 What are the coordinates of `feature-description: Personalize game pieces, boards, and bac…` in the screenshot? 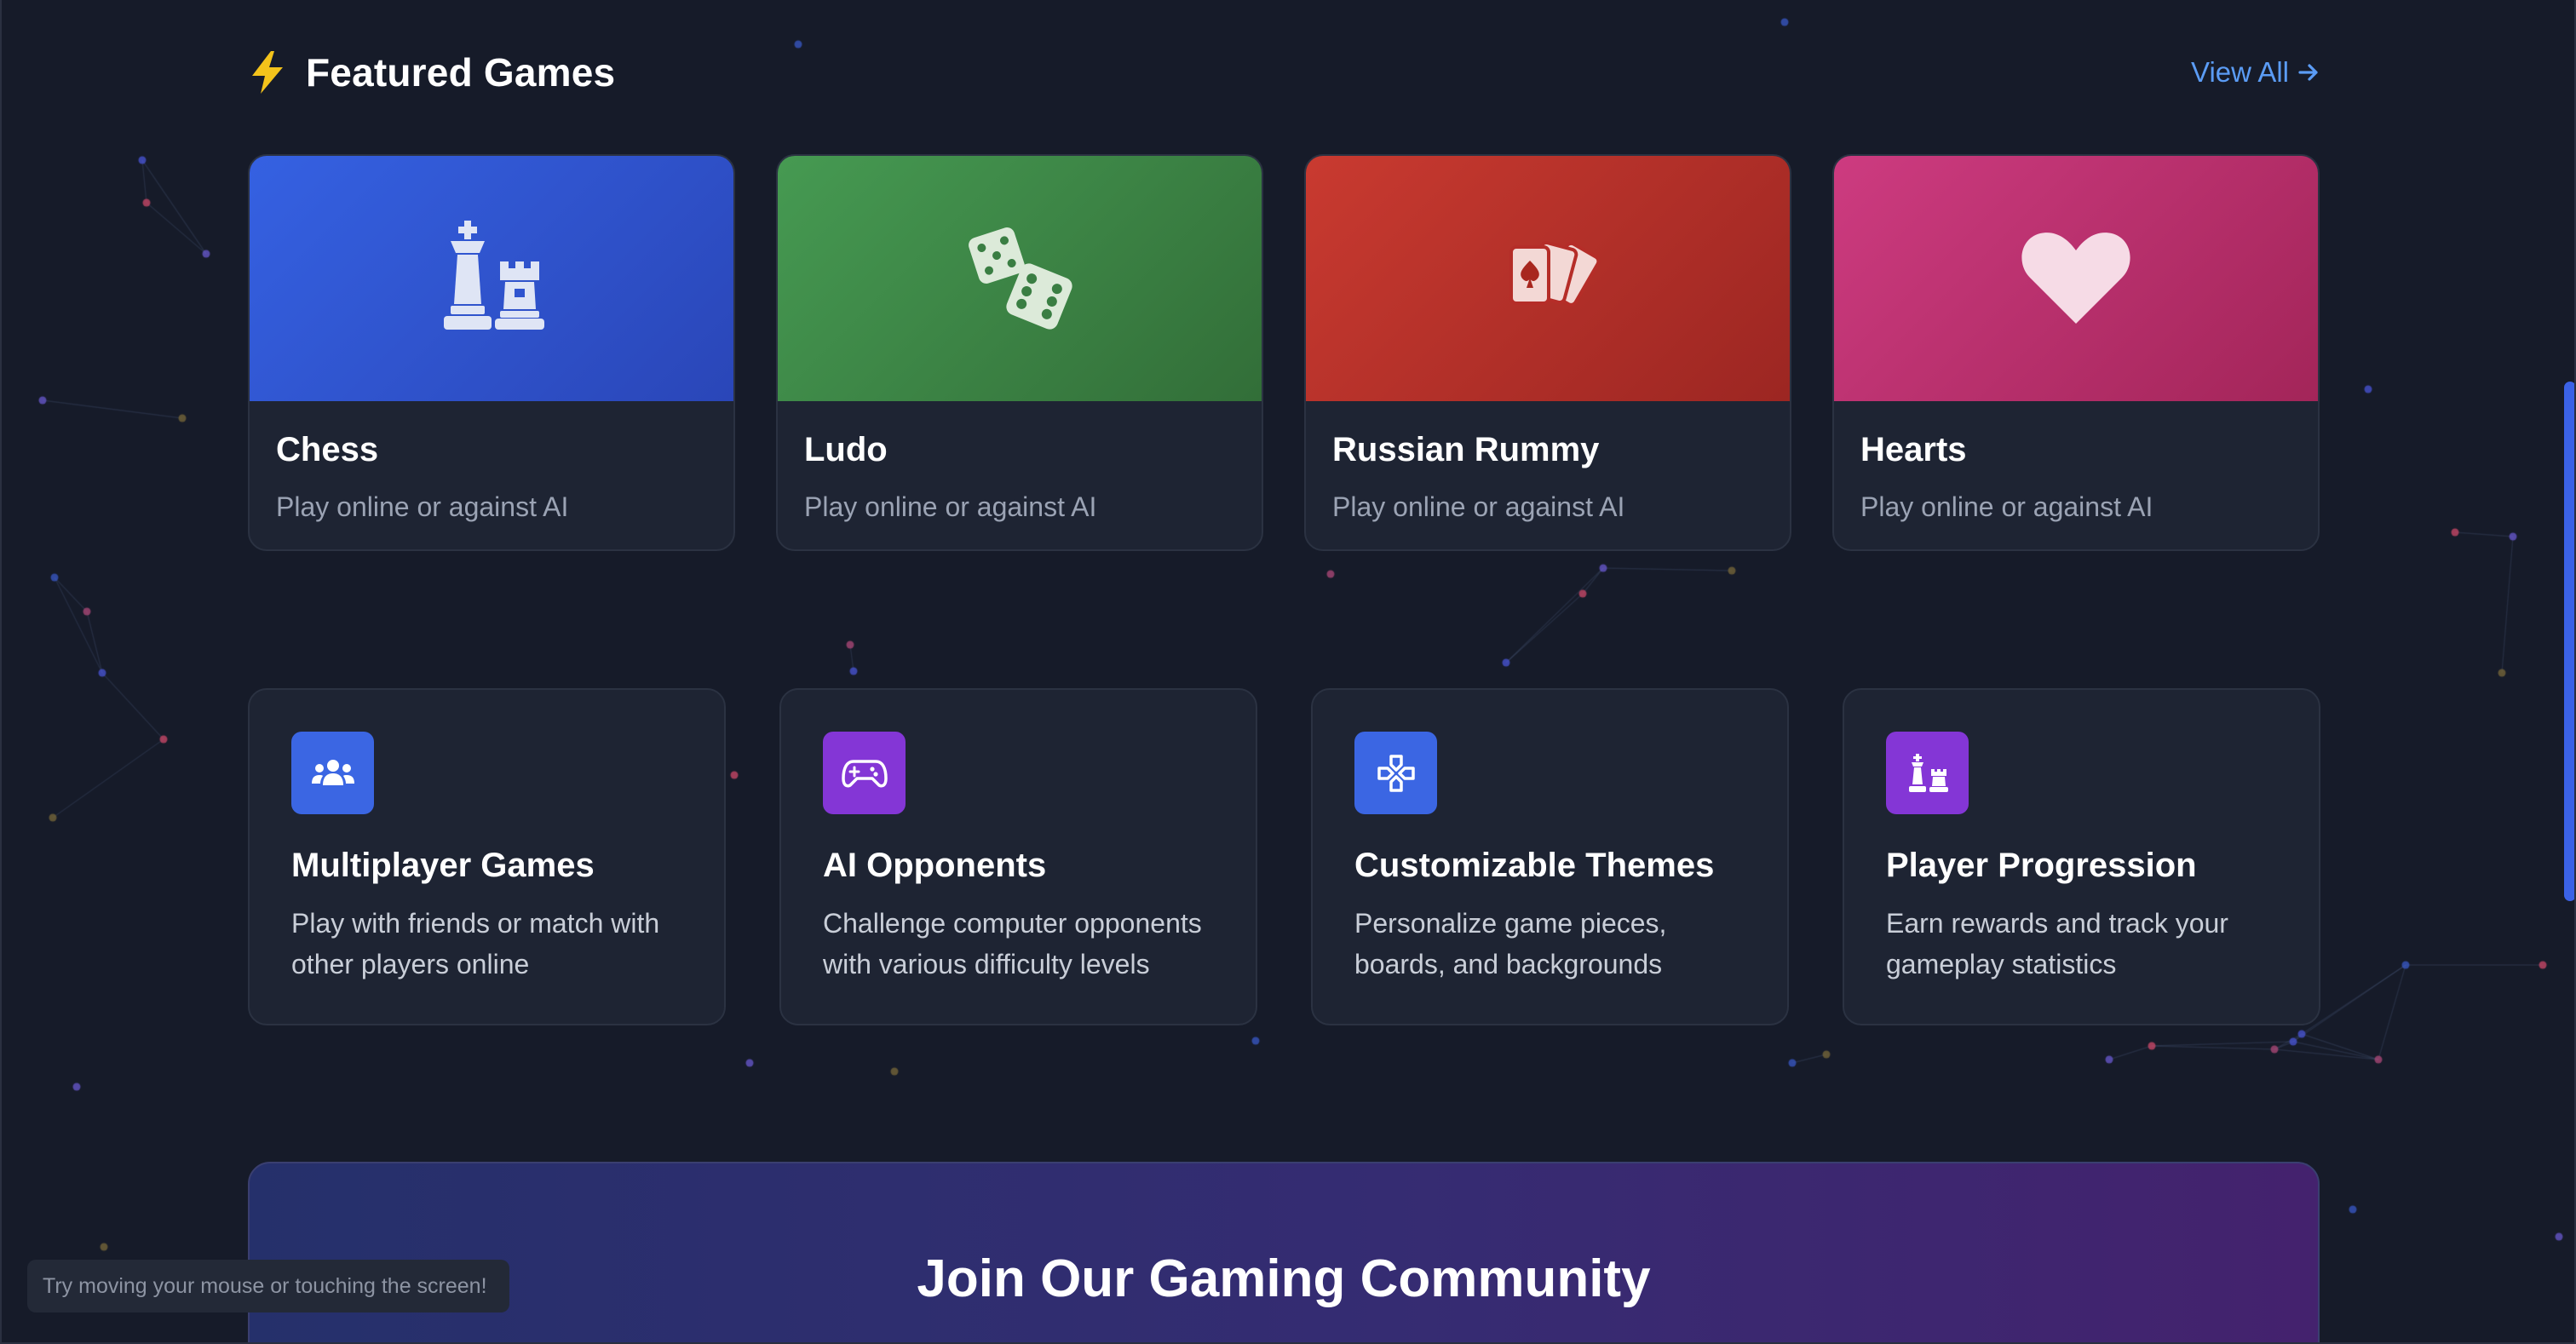 It's located at (1511, 943).